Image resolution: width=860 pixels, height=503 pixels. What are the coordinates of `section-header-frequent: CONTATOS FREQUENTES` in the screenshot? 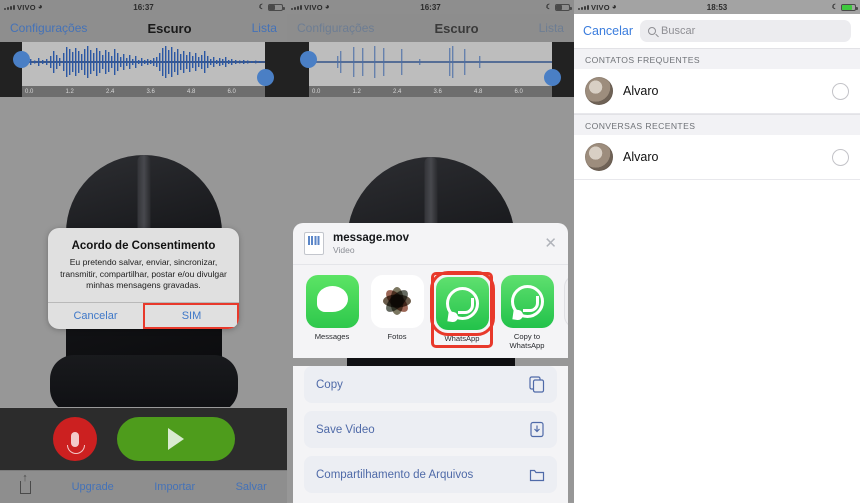 It's located at (717, 58).